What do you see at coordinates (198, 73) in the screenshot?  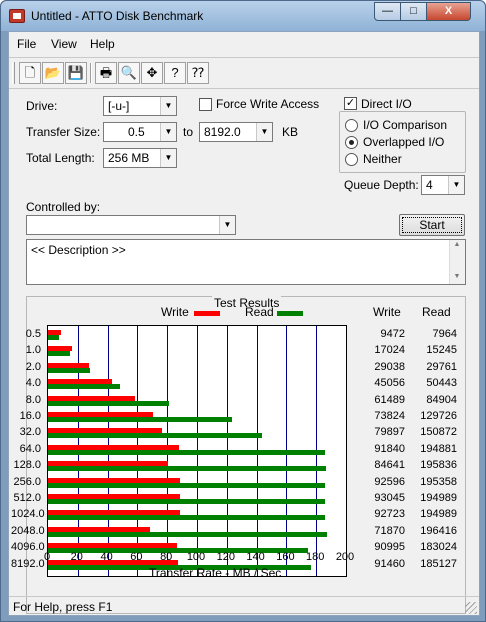 I see `context-help-icon: ⁇` at bounding box center [198, 73].